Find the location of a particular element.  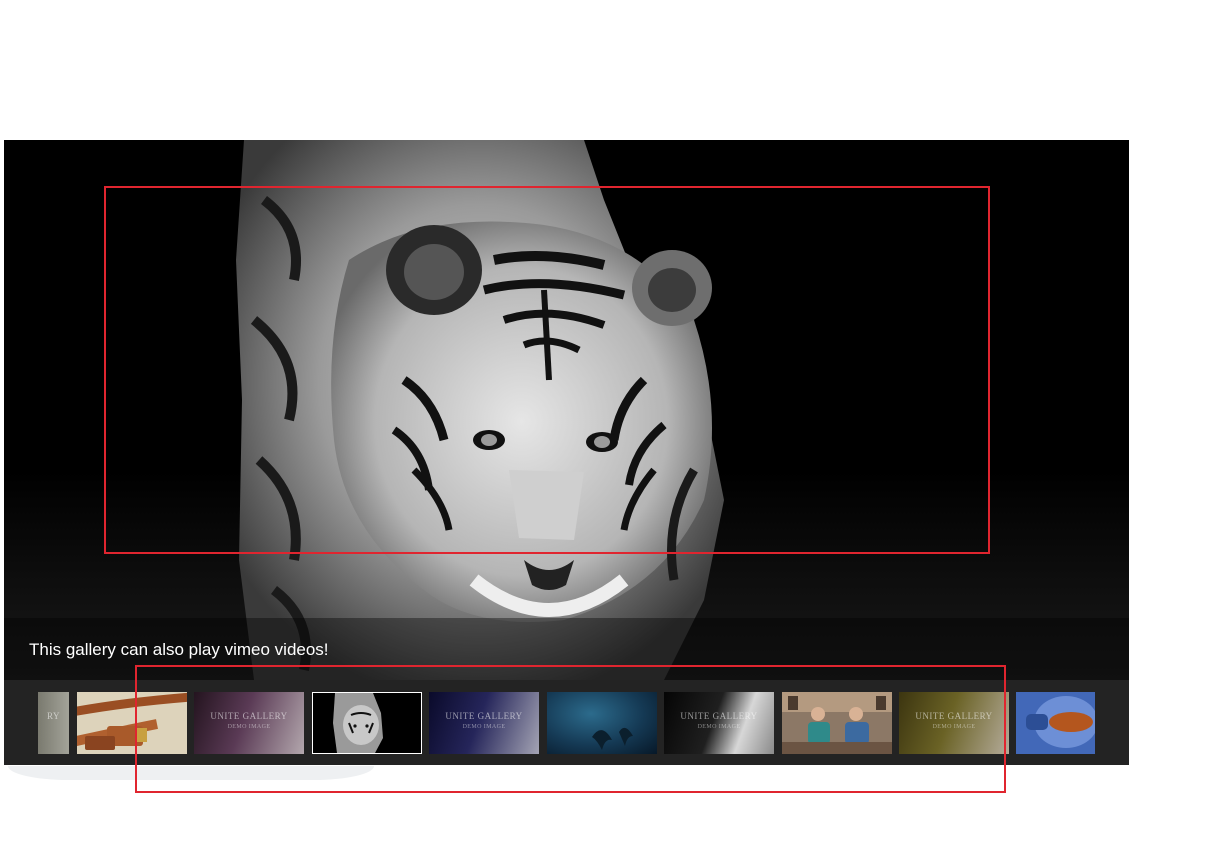

blue-sunglasses-image is located at coordinates (1055, 723).